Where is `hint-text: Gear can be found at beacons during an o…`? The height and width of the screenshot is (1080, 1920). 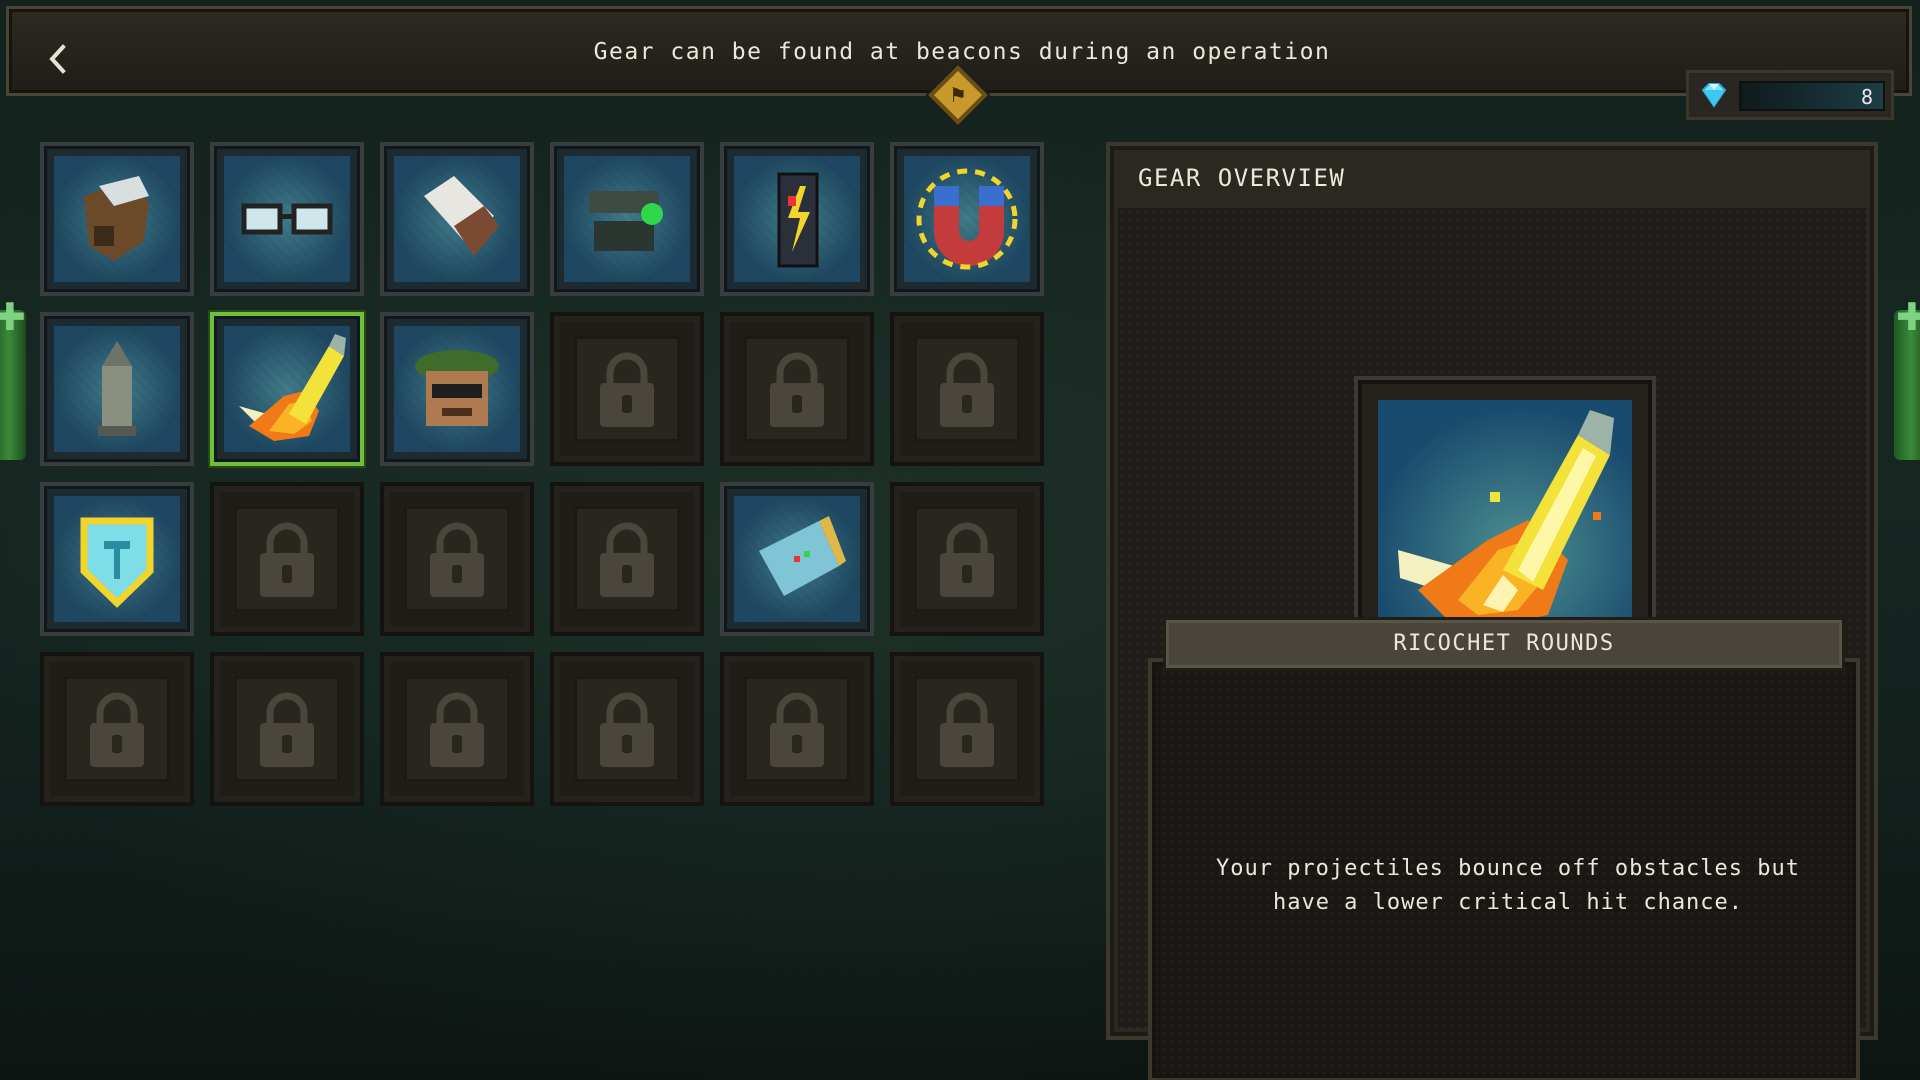 hint-text: Gear can be found at beacons during an o… is located at coordinates (962, 52).